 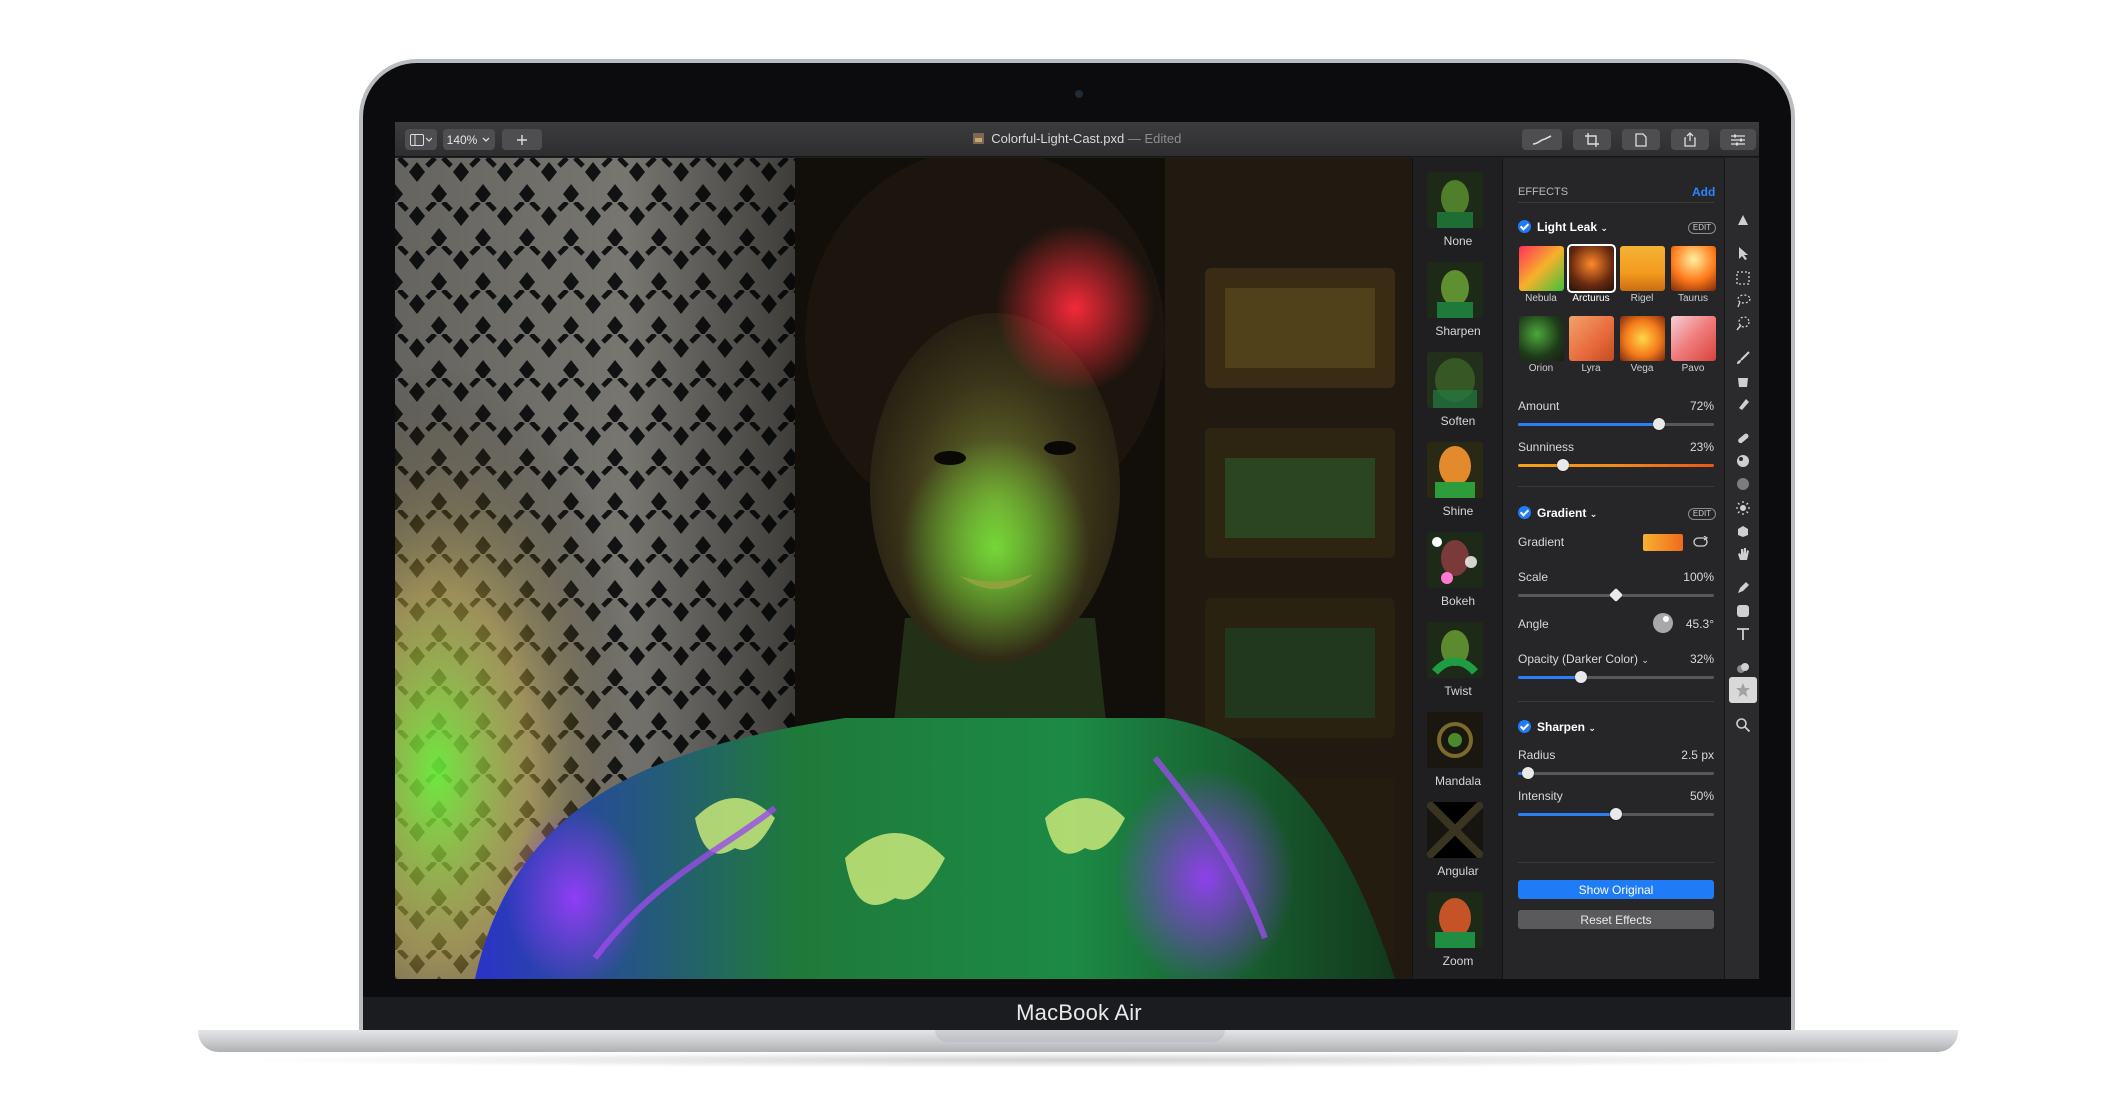 I want to click on crop-icon, so click(x=1592, y=139).